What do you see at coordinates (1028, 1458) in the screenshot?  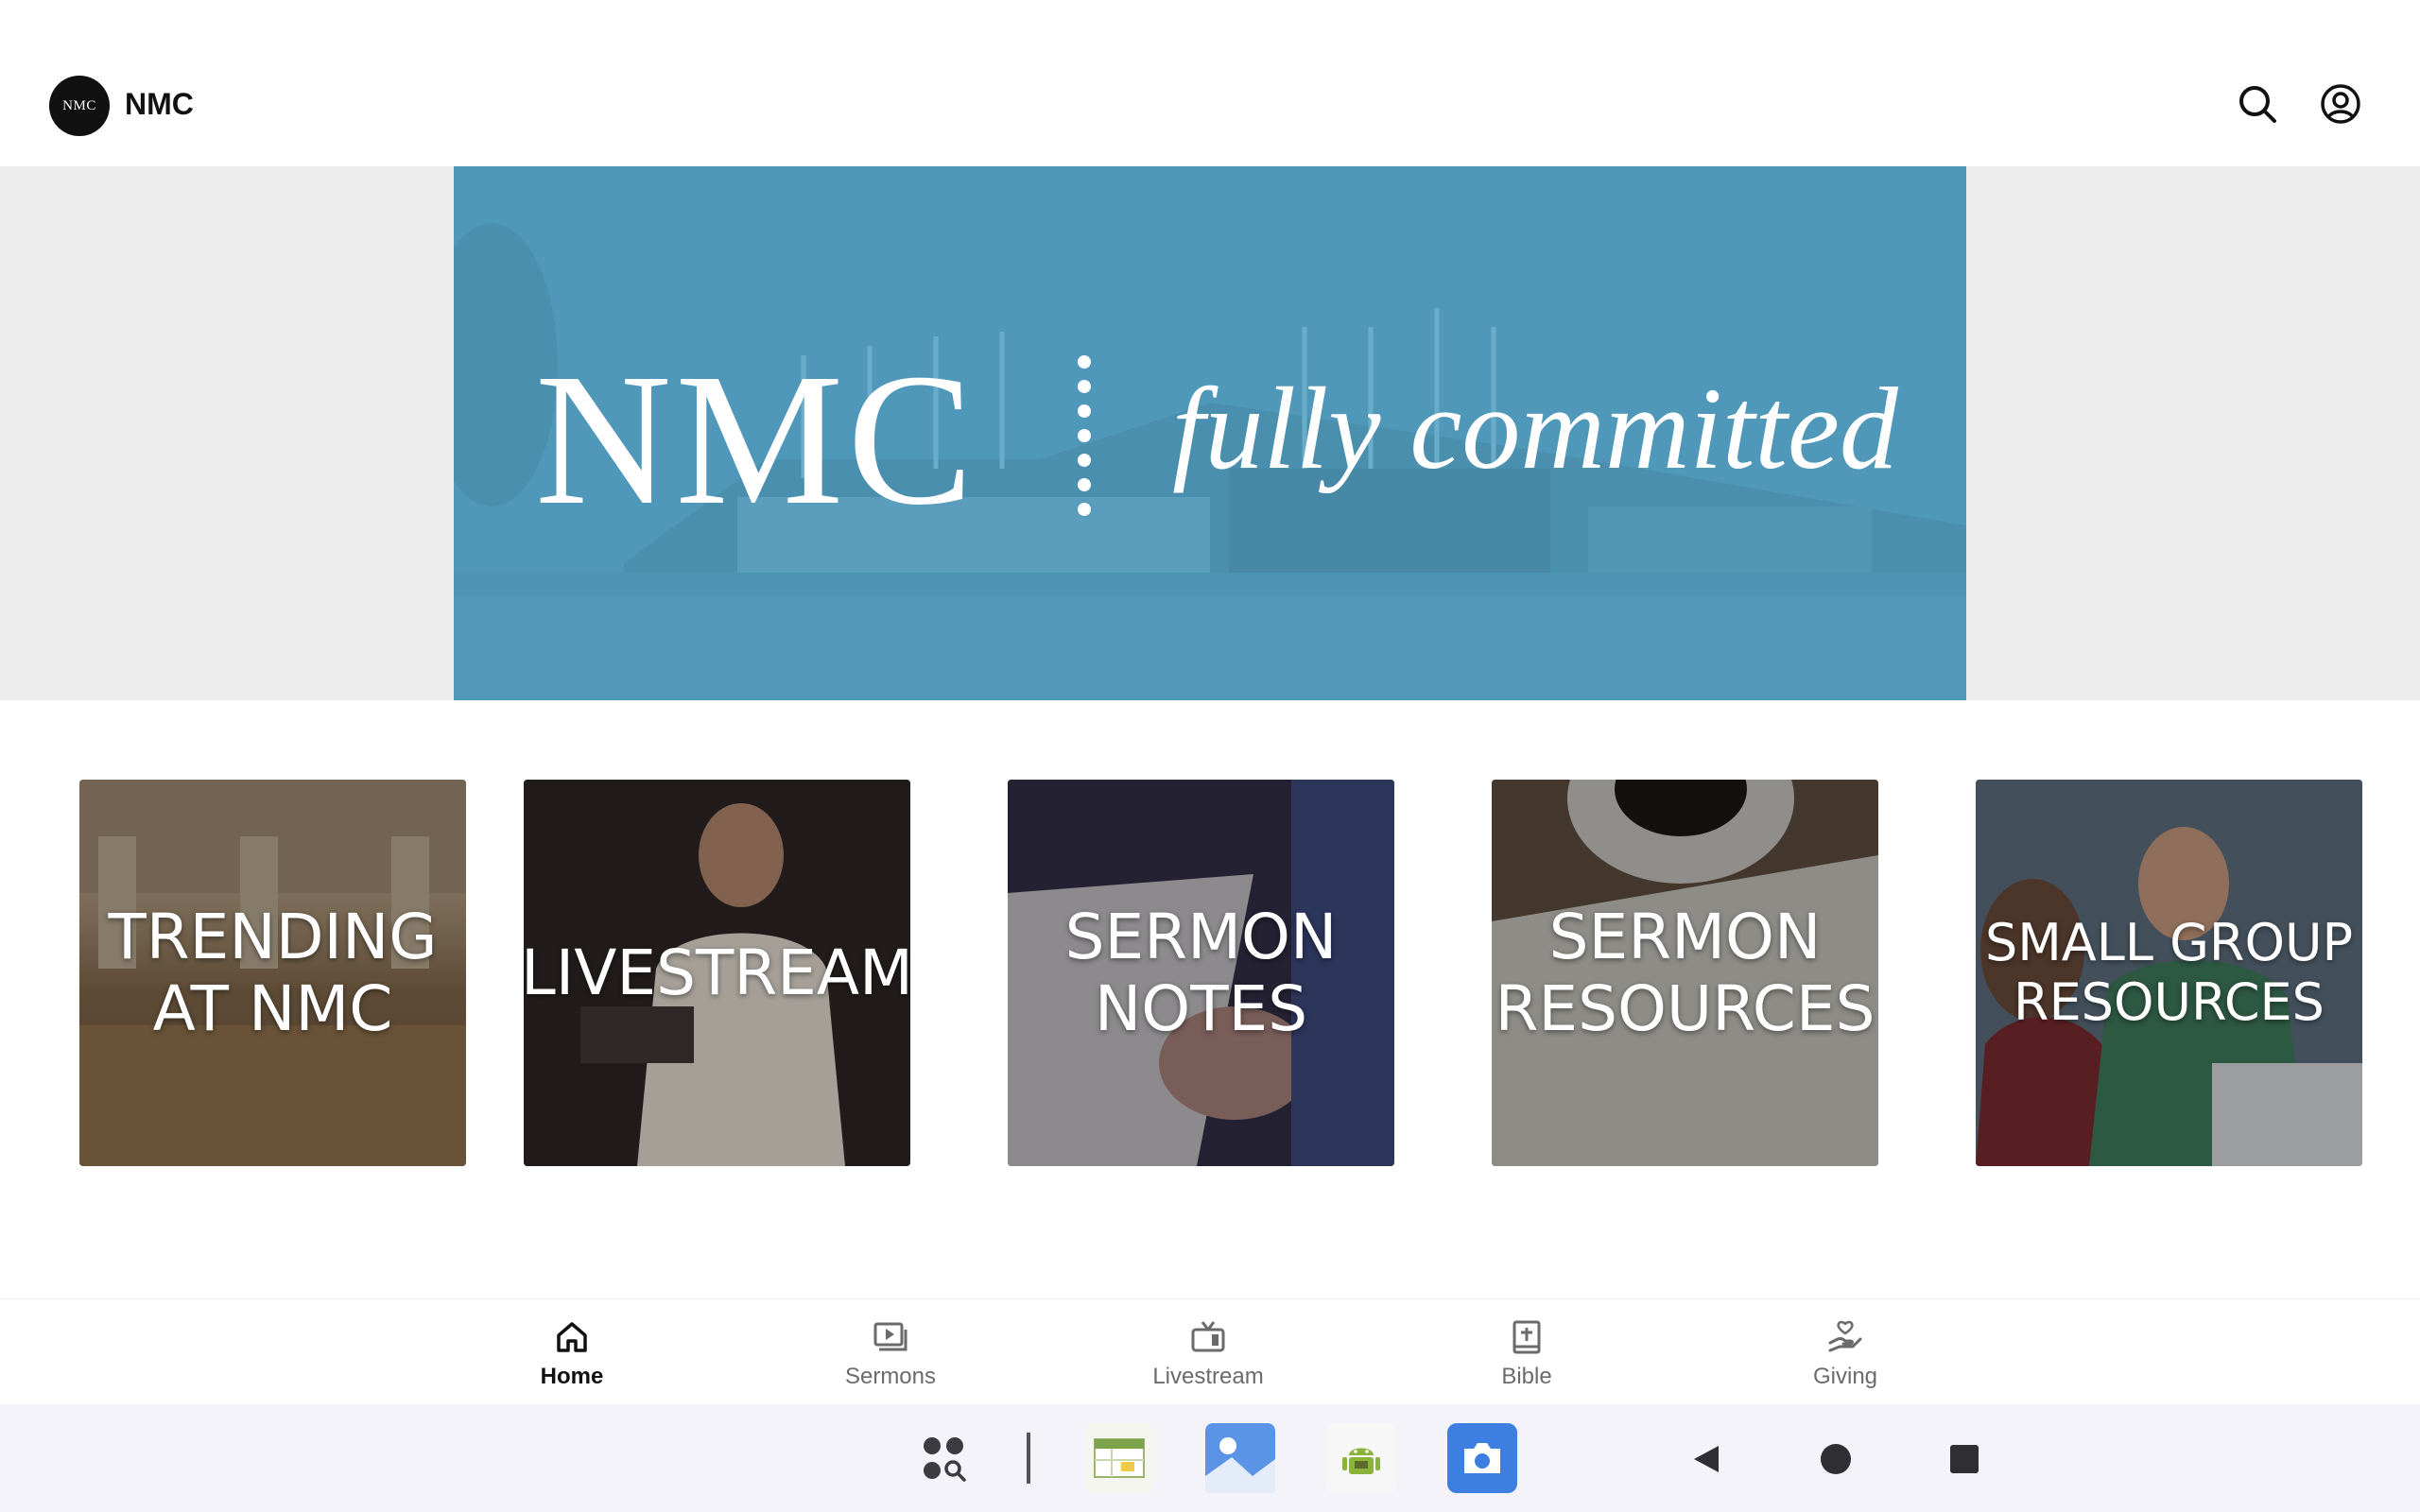 I see `taskbar-divider` at bounding box center [1028, 1458].